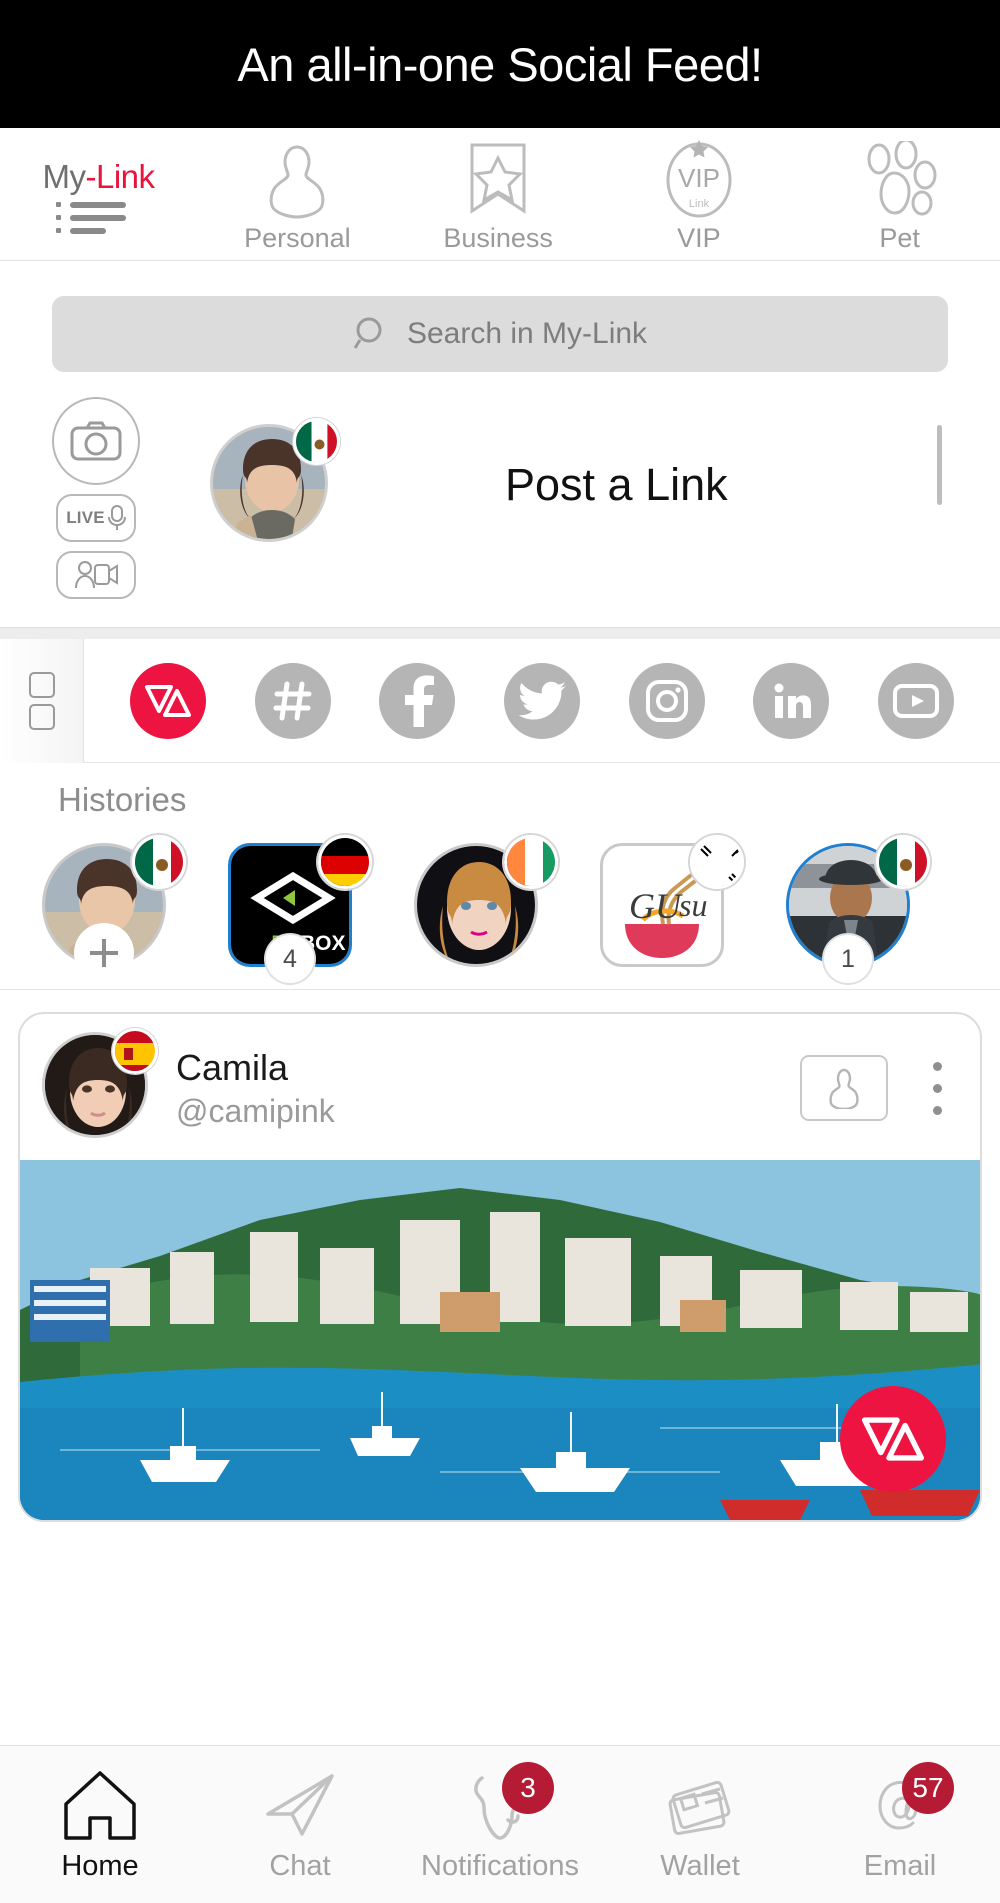 This screenshot has width=1000, height=1903. What do you see at coordinates (498, 238) in the screenshot?
I see `tab-business-label: Business` at bounding box center [498, 238].